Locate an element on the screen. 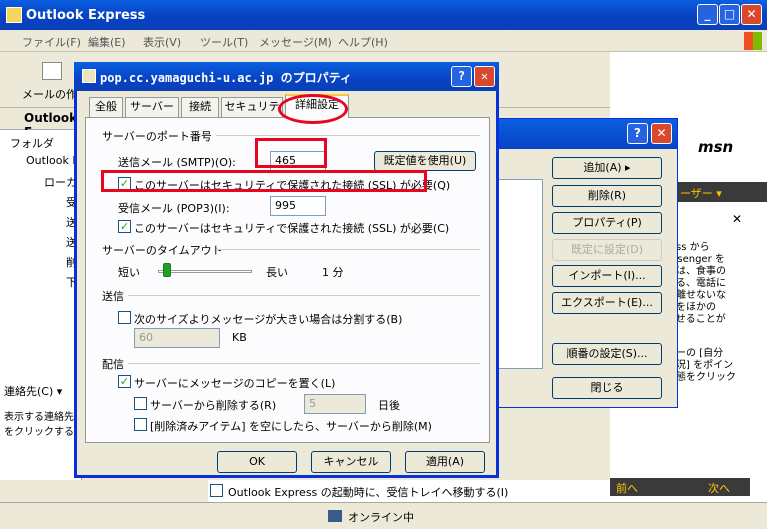 The height and width of the screenshot is (529, 767). add-button: 追加(A) ▸ is located at coordinates (607, 168).